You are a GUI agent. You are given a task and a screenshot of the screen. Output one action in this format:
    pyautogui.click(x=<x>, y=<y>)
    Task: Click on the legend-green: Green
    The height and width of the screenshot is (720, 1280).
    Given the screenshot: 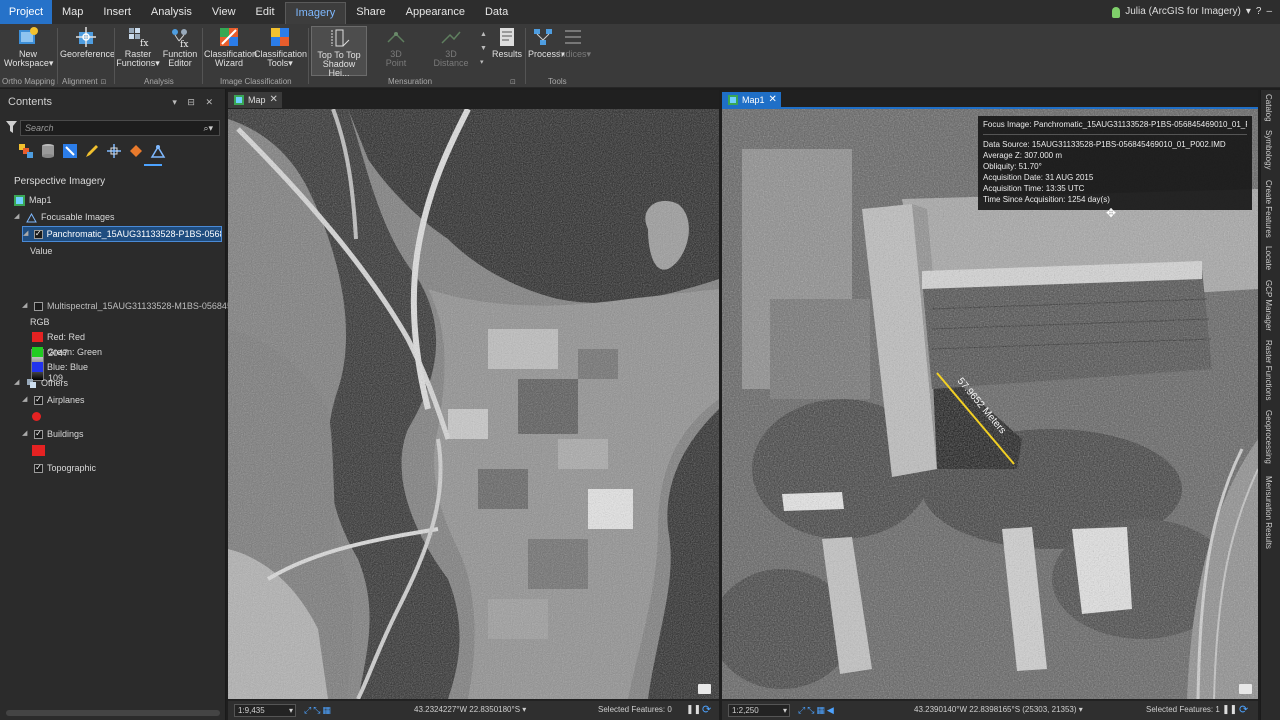 What is the action you would take?
    pyautogui.click(x=67, y=352)
    